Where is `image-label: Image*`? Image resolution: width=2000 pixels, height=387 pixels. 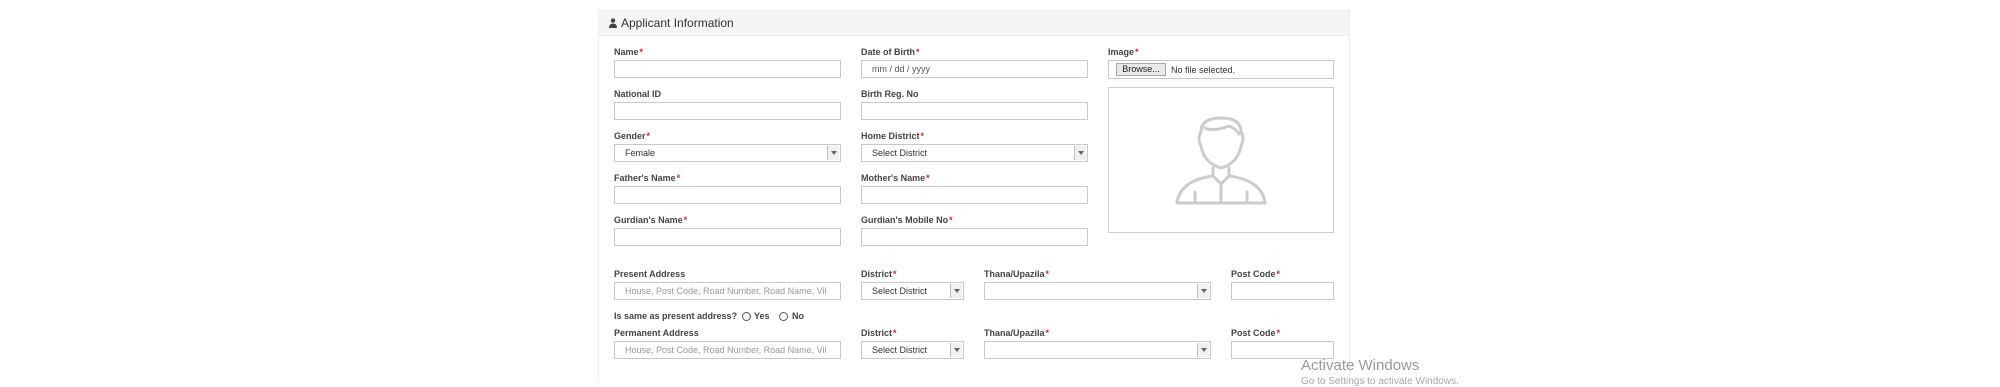 image-label: Image* is located at coordinates (1123, 52).